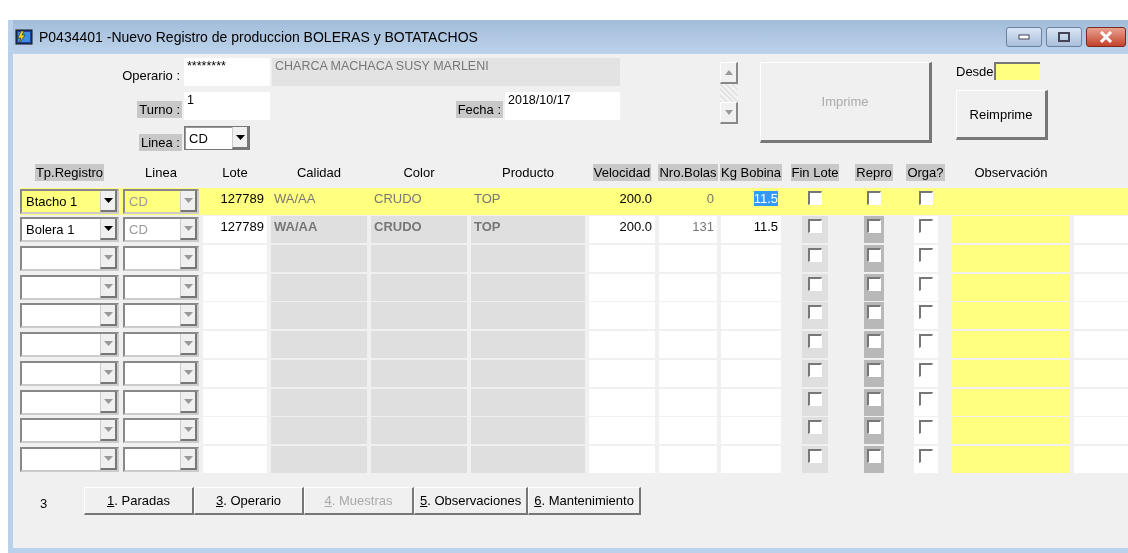 Image resolution: width=1128 pixels, height=553 pixels. I want to click on column-header: Kg Bobina, so click(751, 172).